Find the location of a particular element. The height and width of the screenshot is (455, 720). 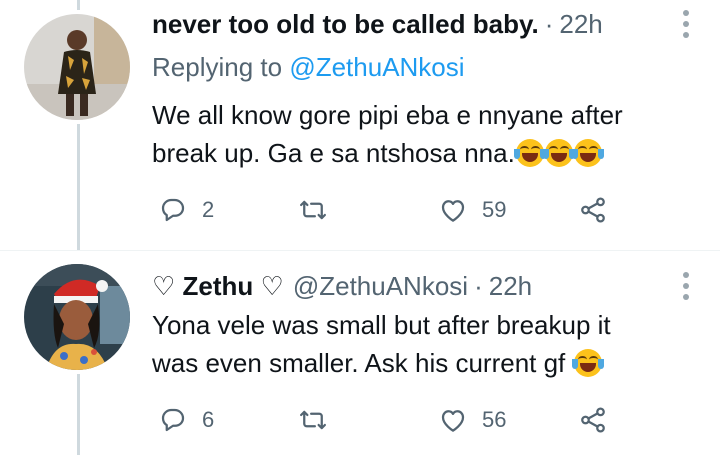

replying-to: Replying to @ZethuANkosi is located at coordinates (308, 67).